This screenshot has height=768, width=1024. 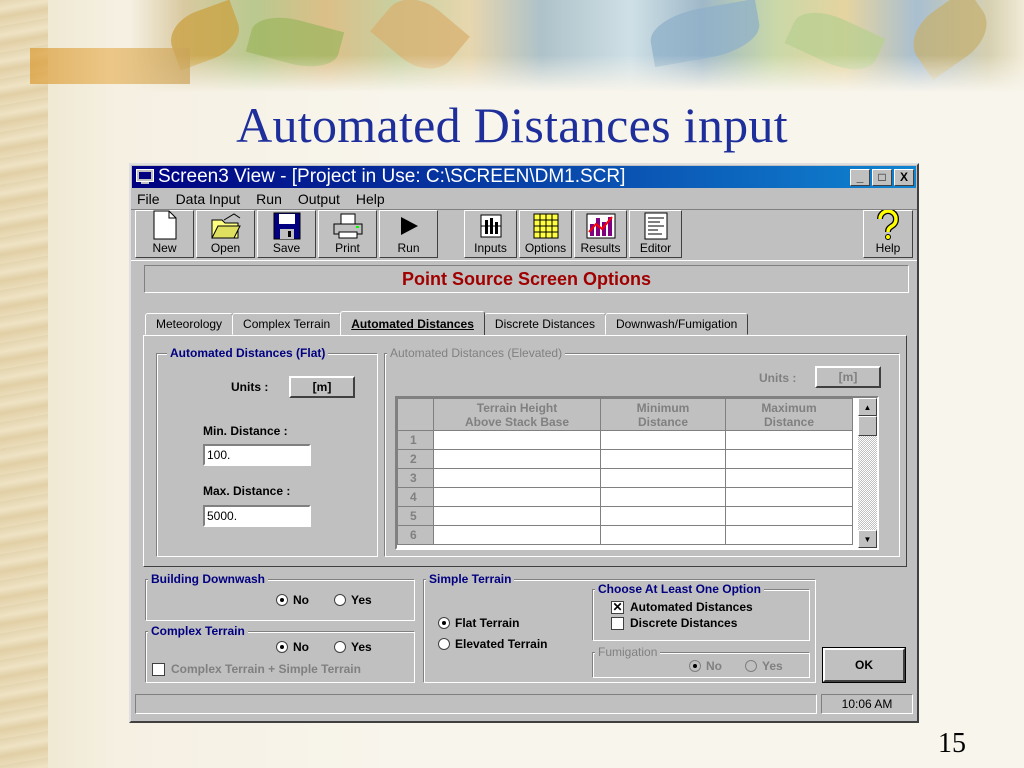 I want to click on tab-label: Downwash/Fumigation, so click(x=676, y=324).